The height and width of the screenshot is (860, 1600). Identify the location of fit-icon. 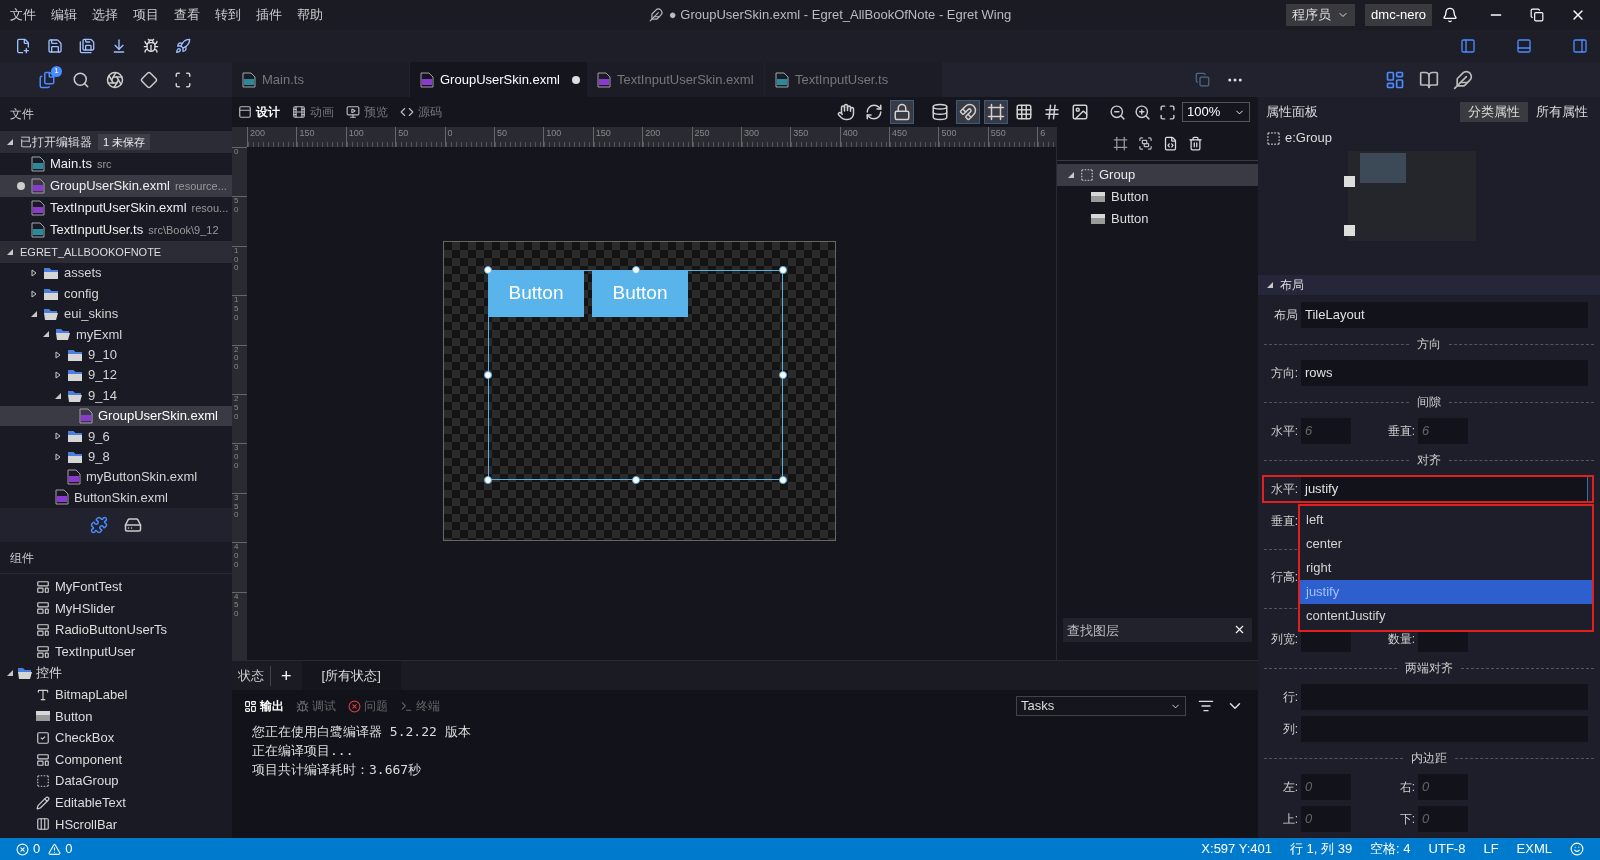
(1167, 112).